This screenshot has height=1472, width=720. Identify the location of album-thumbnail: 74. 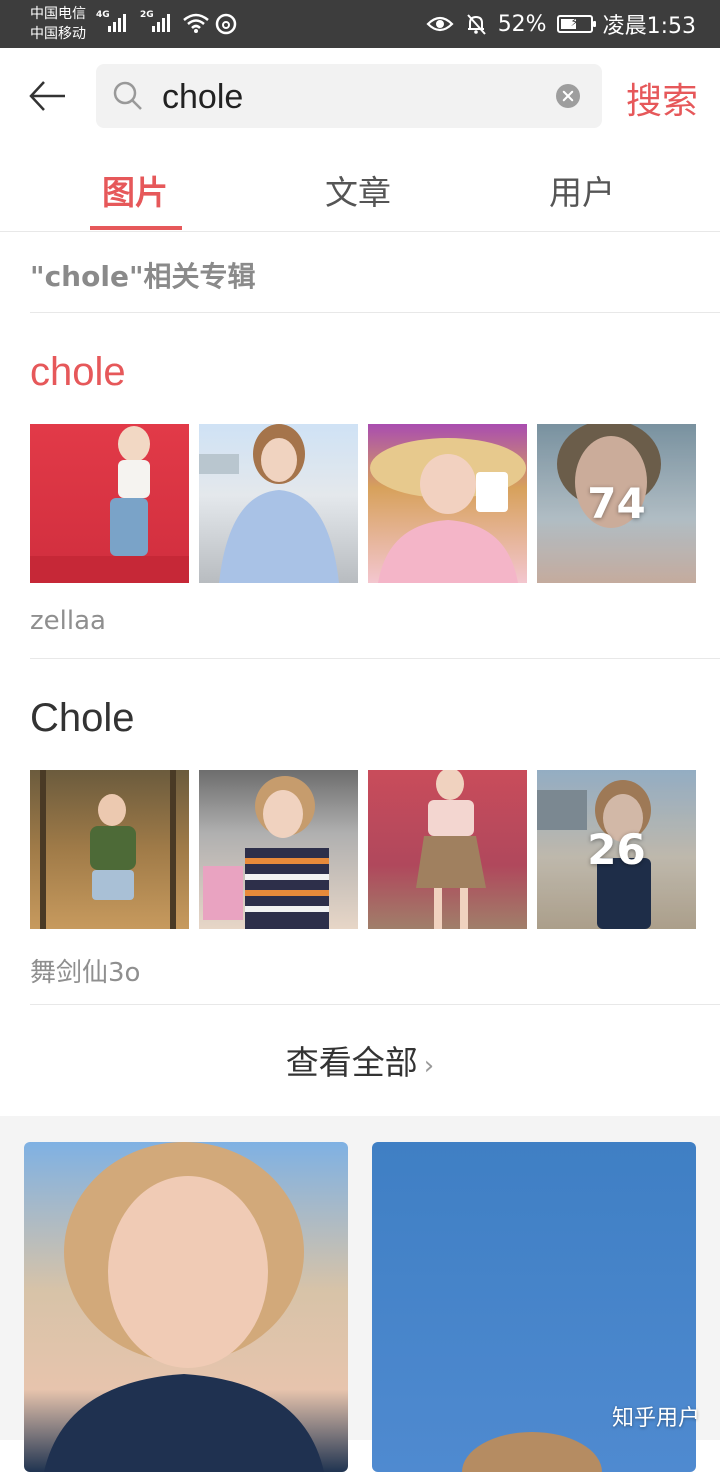
(616, 503).